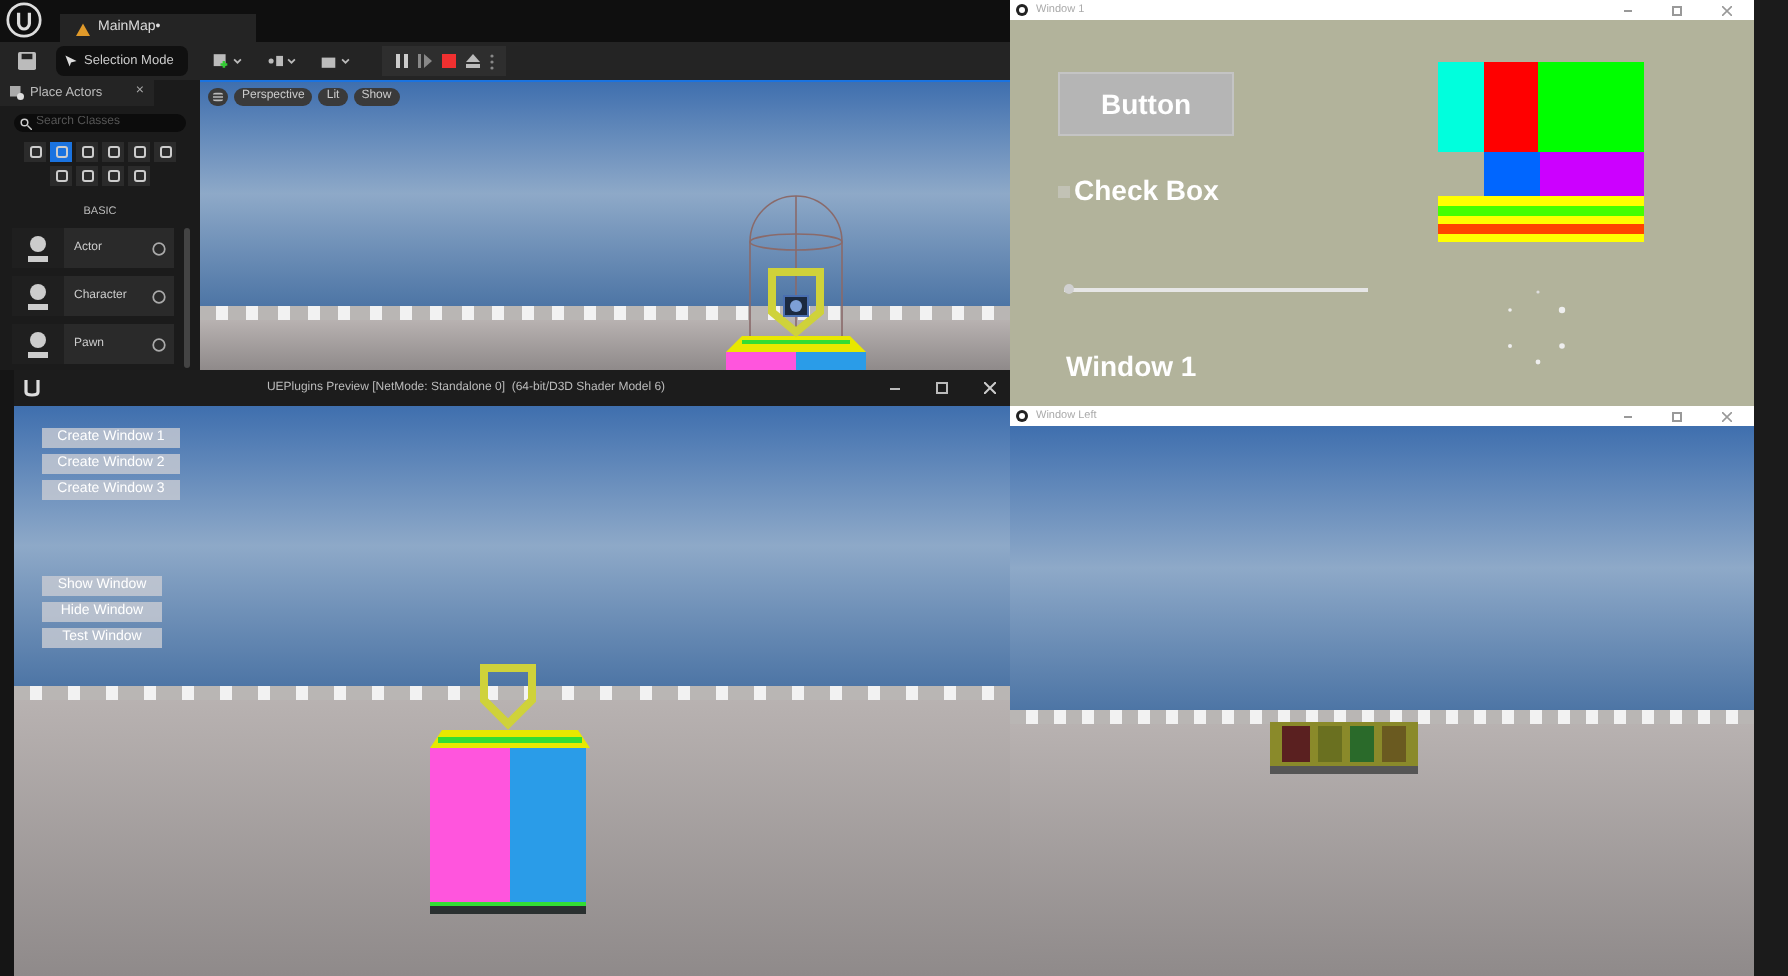 The image size is (1788, 976). What do you see at coordinates (990, 388) in the screenshot?
I see `close-icon` at bounding box center [990, 388].